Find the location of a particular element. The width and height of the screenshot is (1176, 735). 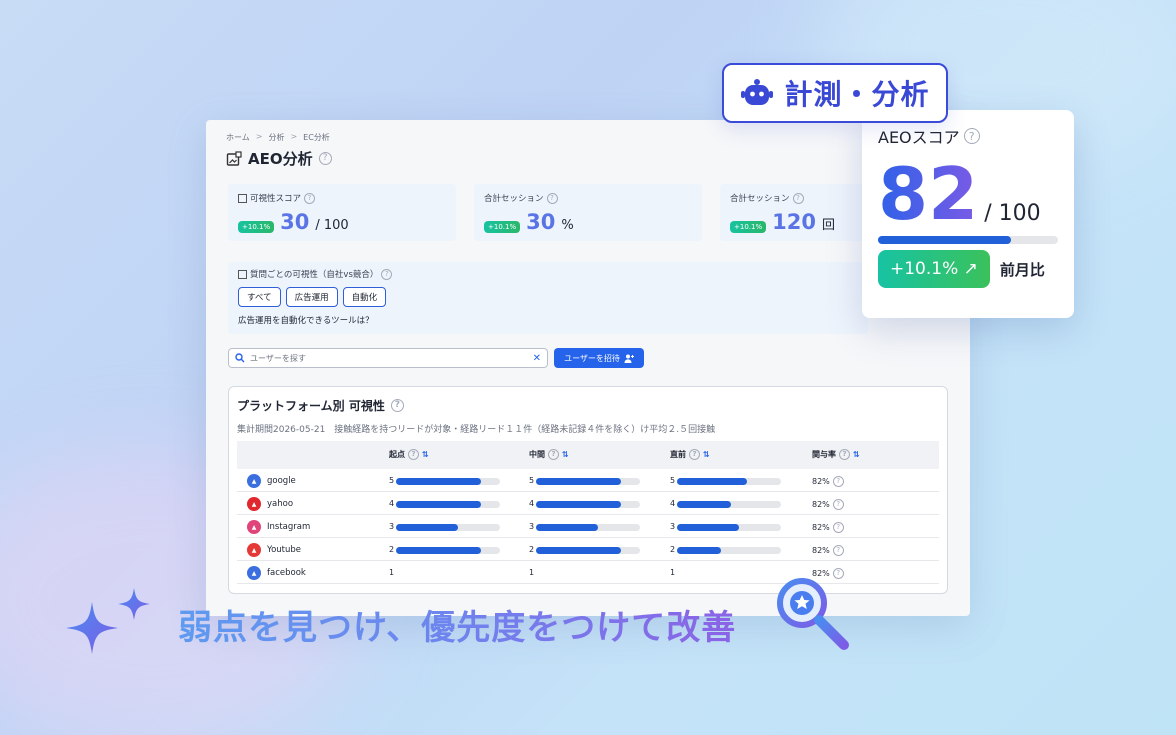

aeo-score-card: AEOスコア? 82/ 100 +10.1% ↗ 前月比 is located at coordinates (968, 214).